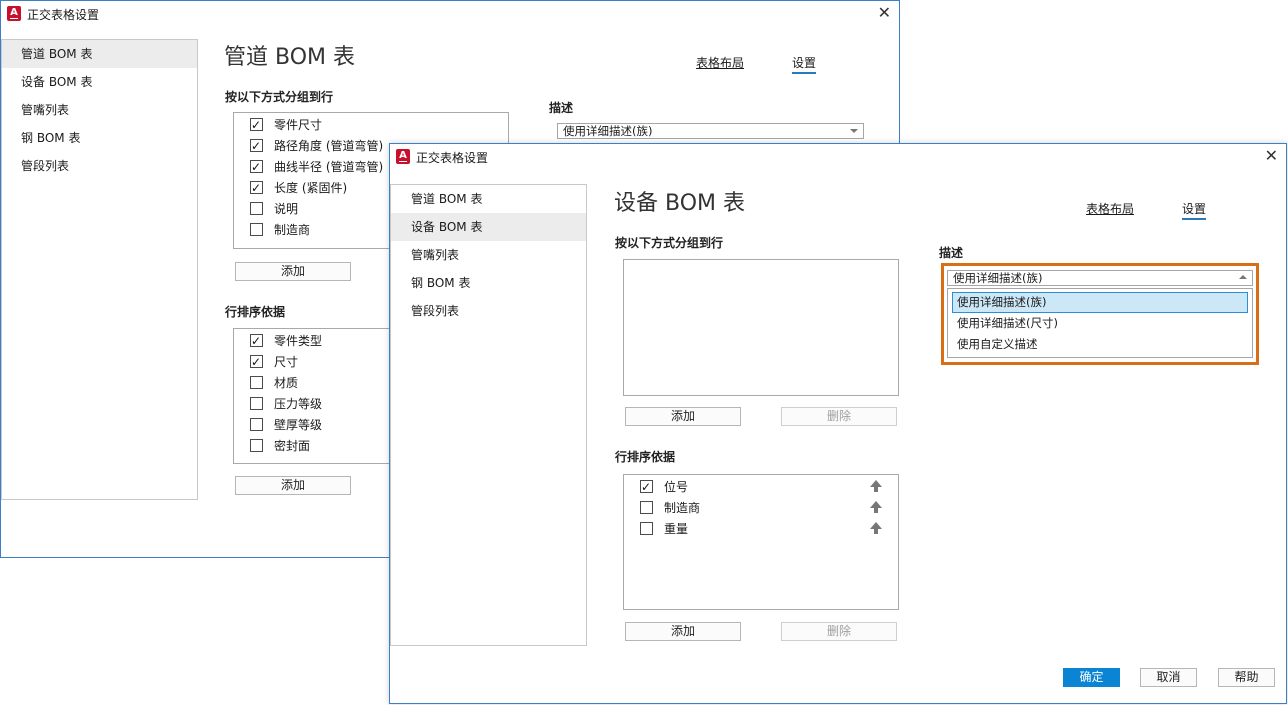 Image resolution: width=1288 pixels, height=705 pixels. I want to click on front-dialog-title: 正交表格设置, so click(452, 158).